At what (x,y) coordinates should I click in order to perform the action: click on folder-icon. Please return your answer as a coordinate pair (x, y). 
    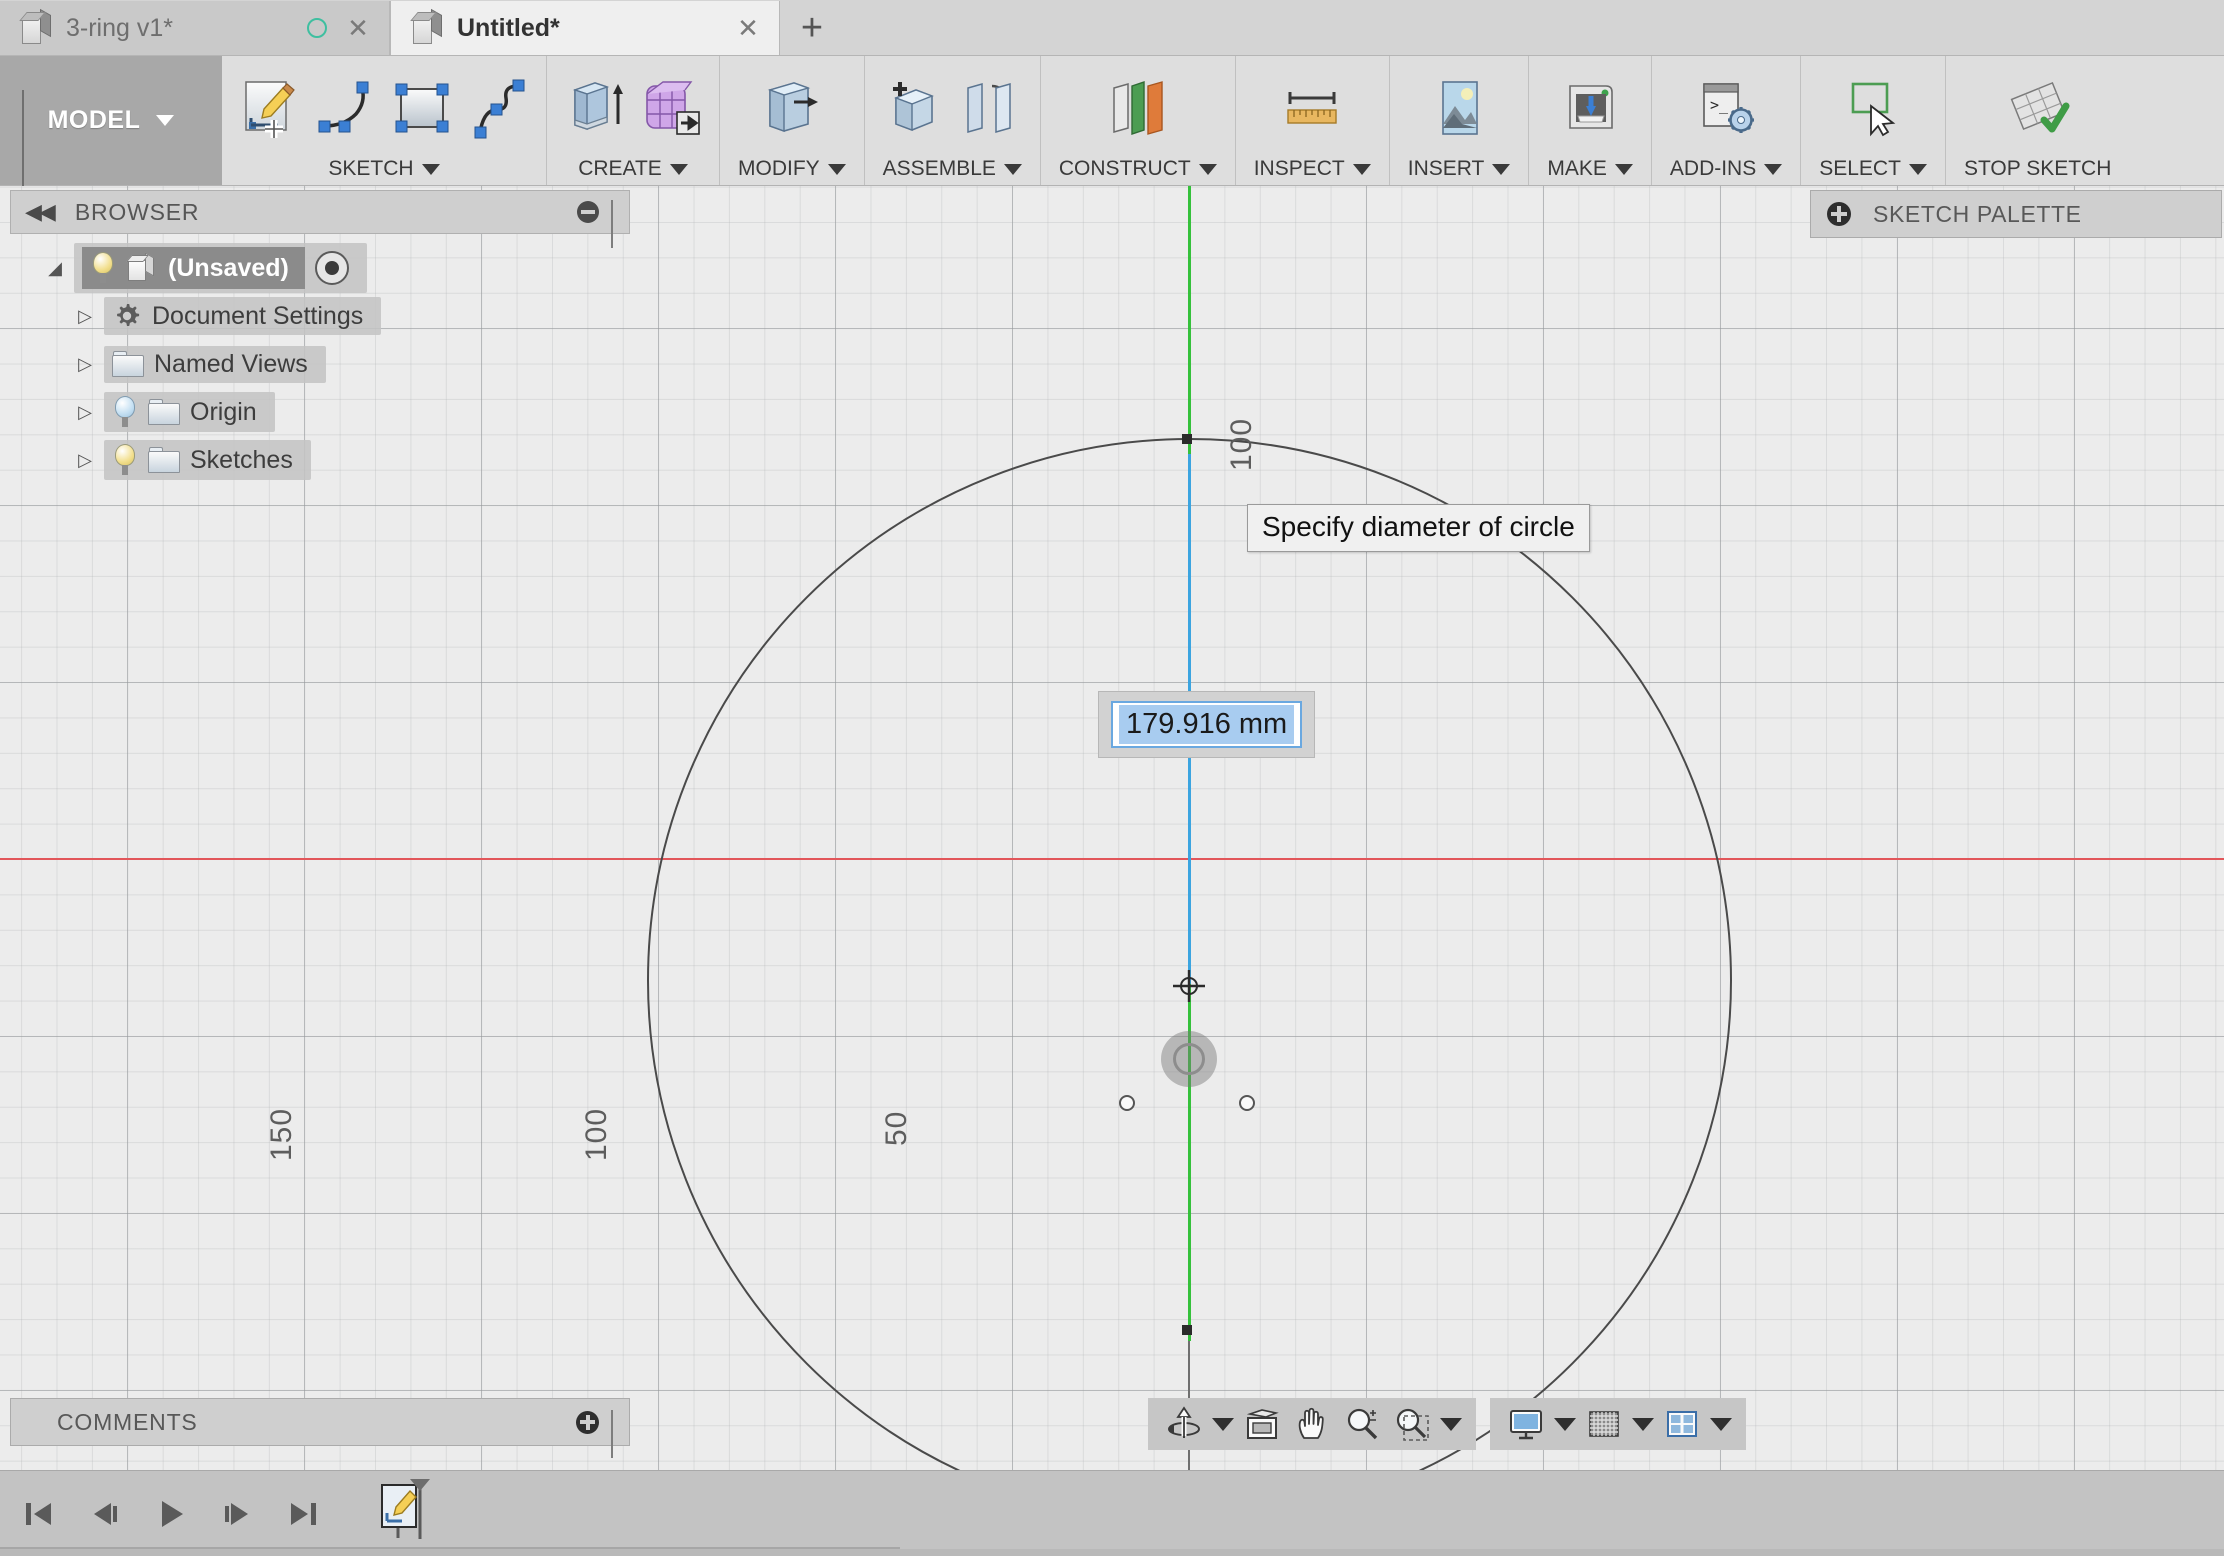
    Looking at the image, I should click on (164, 460).